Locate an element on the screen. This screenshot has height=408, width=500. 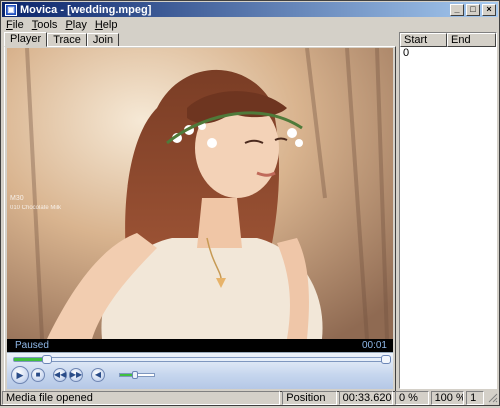
volume-handle is located at coordinates (135, 375).